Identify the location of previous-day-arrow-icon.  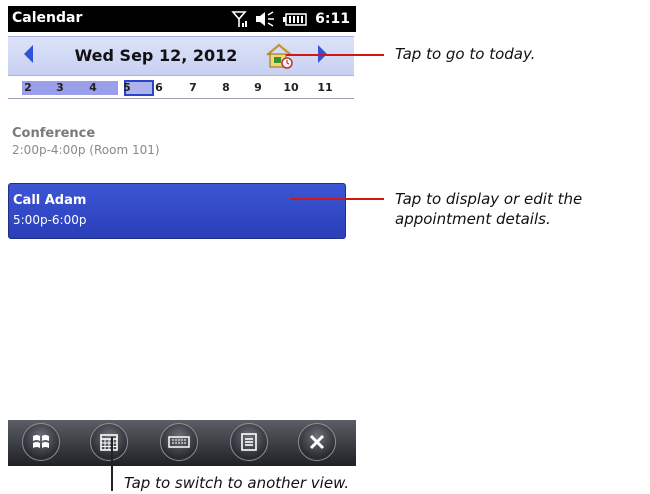
(28, 54).